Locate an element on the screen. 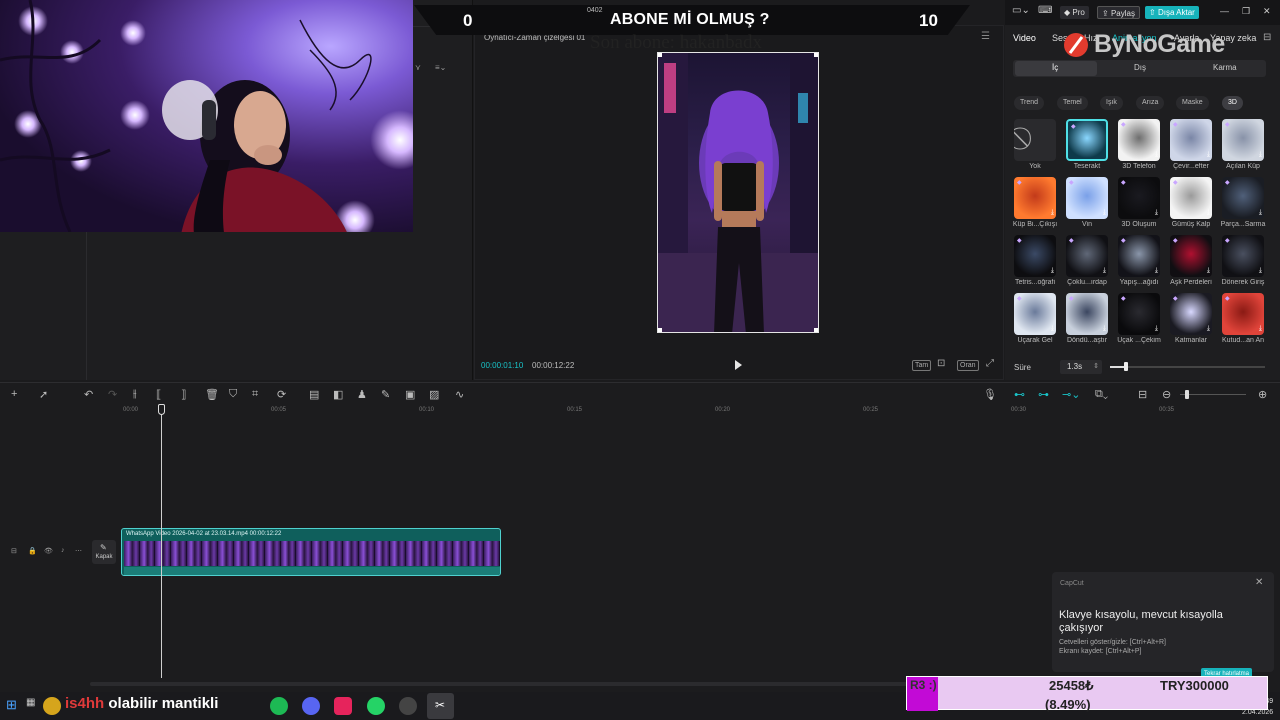  lock-icon: 🔒 is located at coordinates (32, 551).